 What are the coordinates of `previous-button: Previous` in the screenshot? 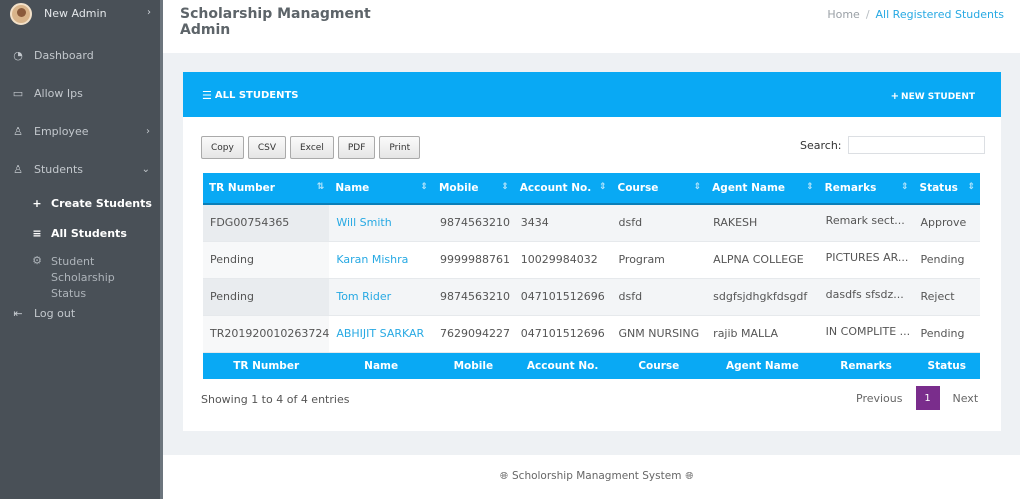 It's located at (879, 398).